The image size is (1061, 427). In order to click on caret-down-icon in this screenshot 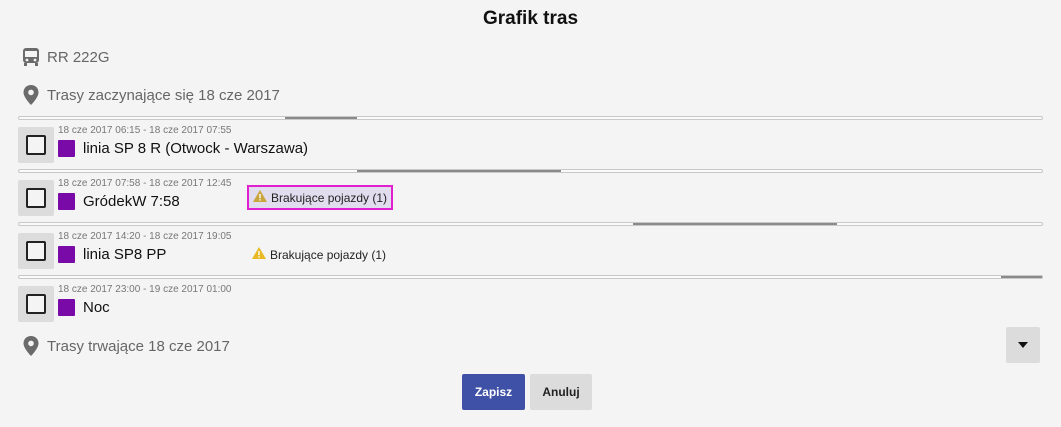, I will do `click(1023, 345)`.